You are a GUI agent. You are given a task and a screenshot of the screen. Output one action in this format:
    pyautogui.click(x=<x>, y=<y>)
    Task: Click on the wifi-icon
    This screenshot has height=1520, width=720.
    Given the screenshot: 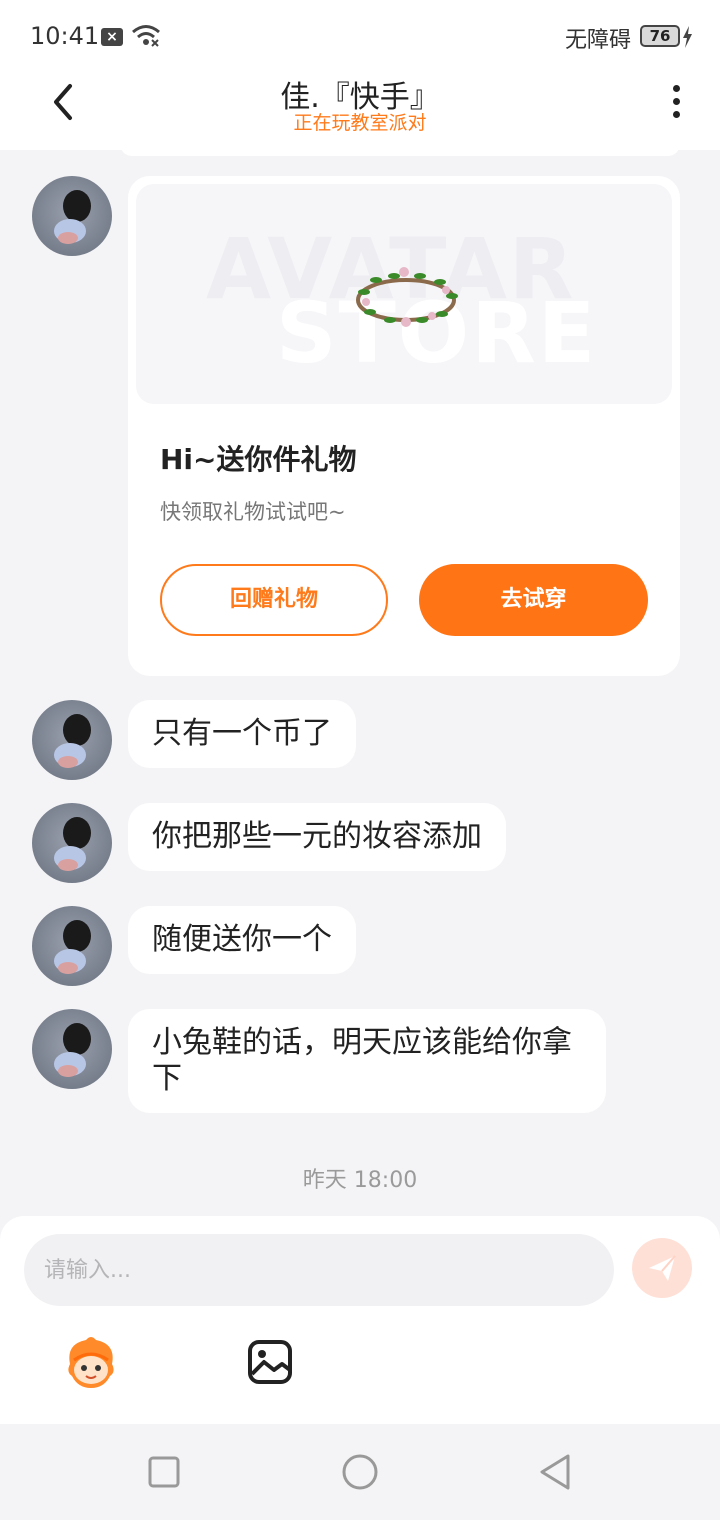 What is the action you would take?
    pyautogui.click(x=146, y=36)
    